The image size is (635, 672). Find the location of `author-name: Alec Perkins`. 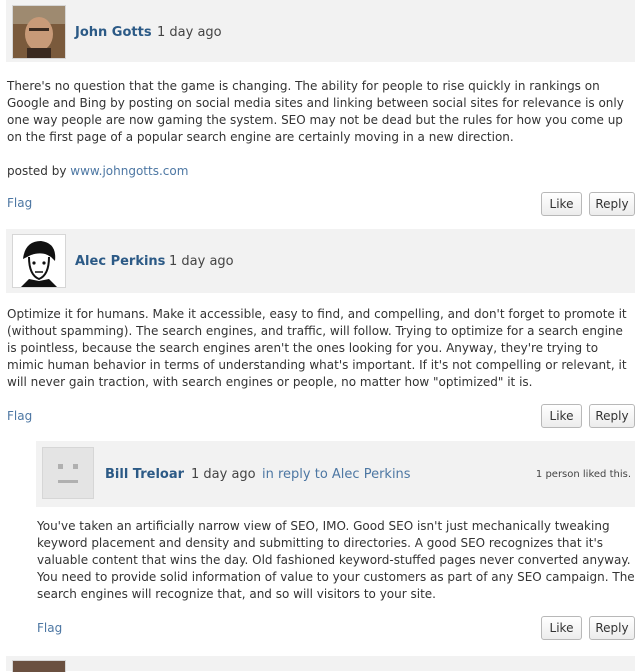

author-name: Alec Perkins is located at coordinates (120, 261).